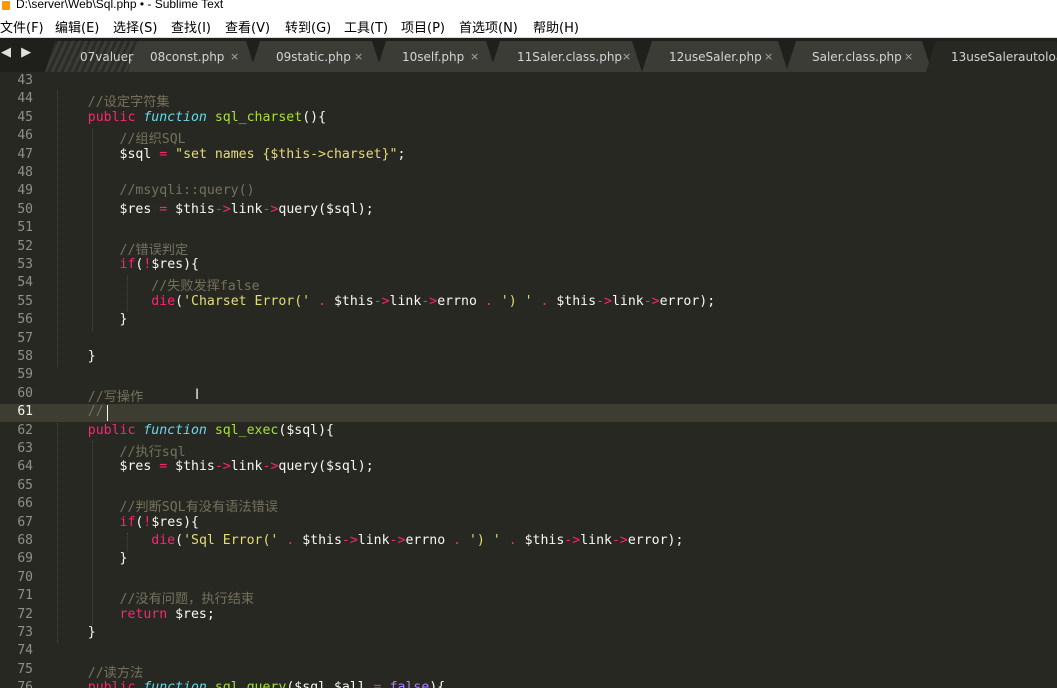  What do you see at coordinates (246, 209) in the screenshot?
I see `code-token: link` at bounding box center [246, 209].